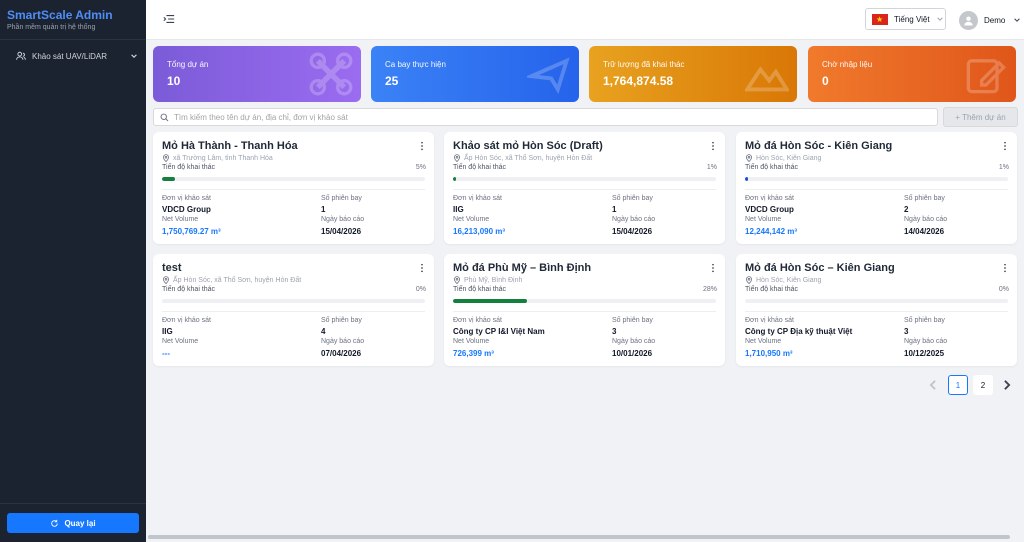 The width and height of the screenshot is (1024, 542). Describe the element at coordinates (528, 158) in the screenshot. I see `address-text: Ấp Hòn Sóc, xã Thổ Sơn, huyện Hòn Đất` at that location.